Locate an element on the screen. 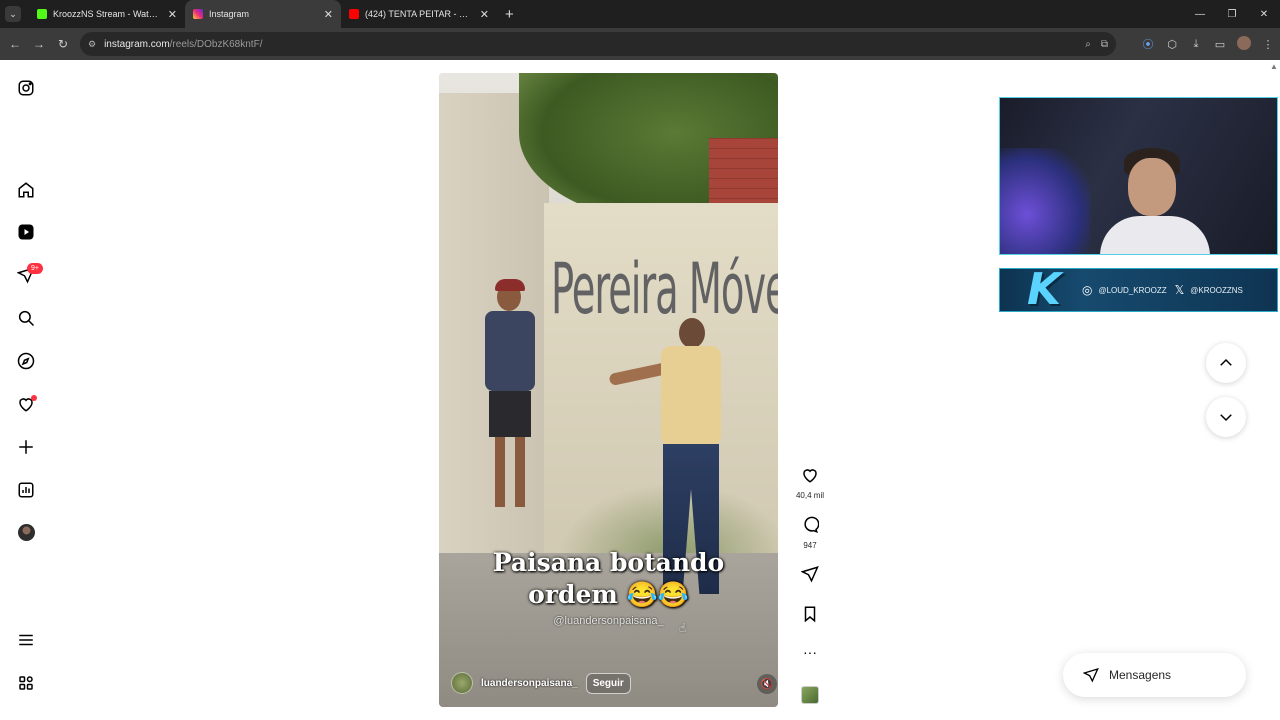 Image resolution: width=1280 pixels, height=720 pixels. download-icon: ⤓ is located at coordinates (1196, 44).